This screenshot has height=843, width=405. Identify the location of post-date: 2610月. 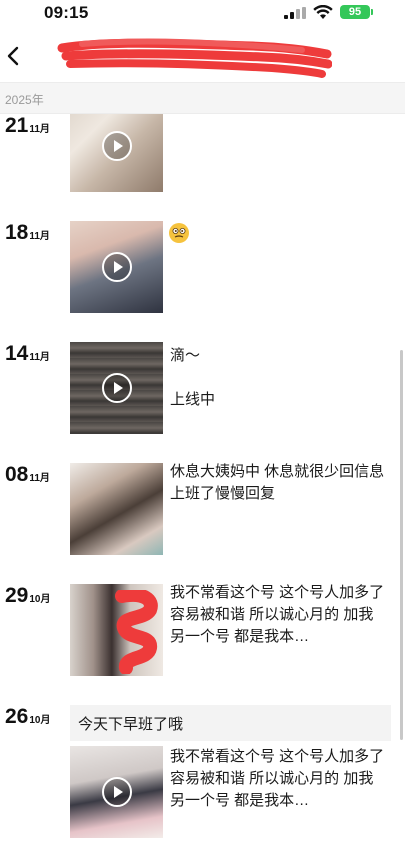
(27, 717).